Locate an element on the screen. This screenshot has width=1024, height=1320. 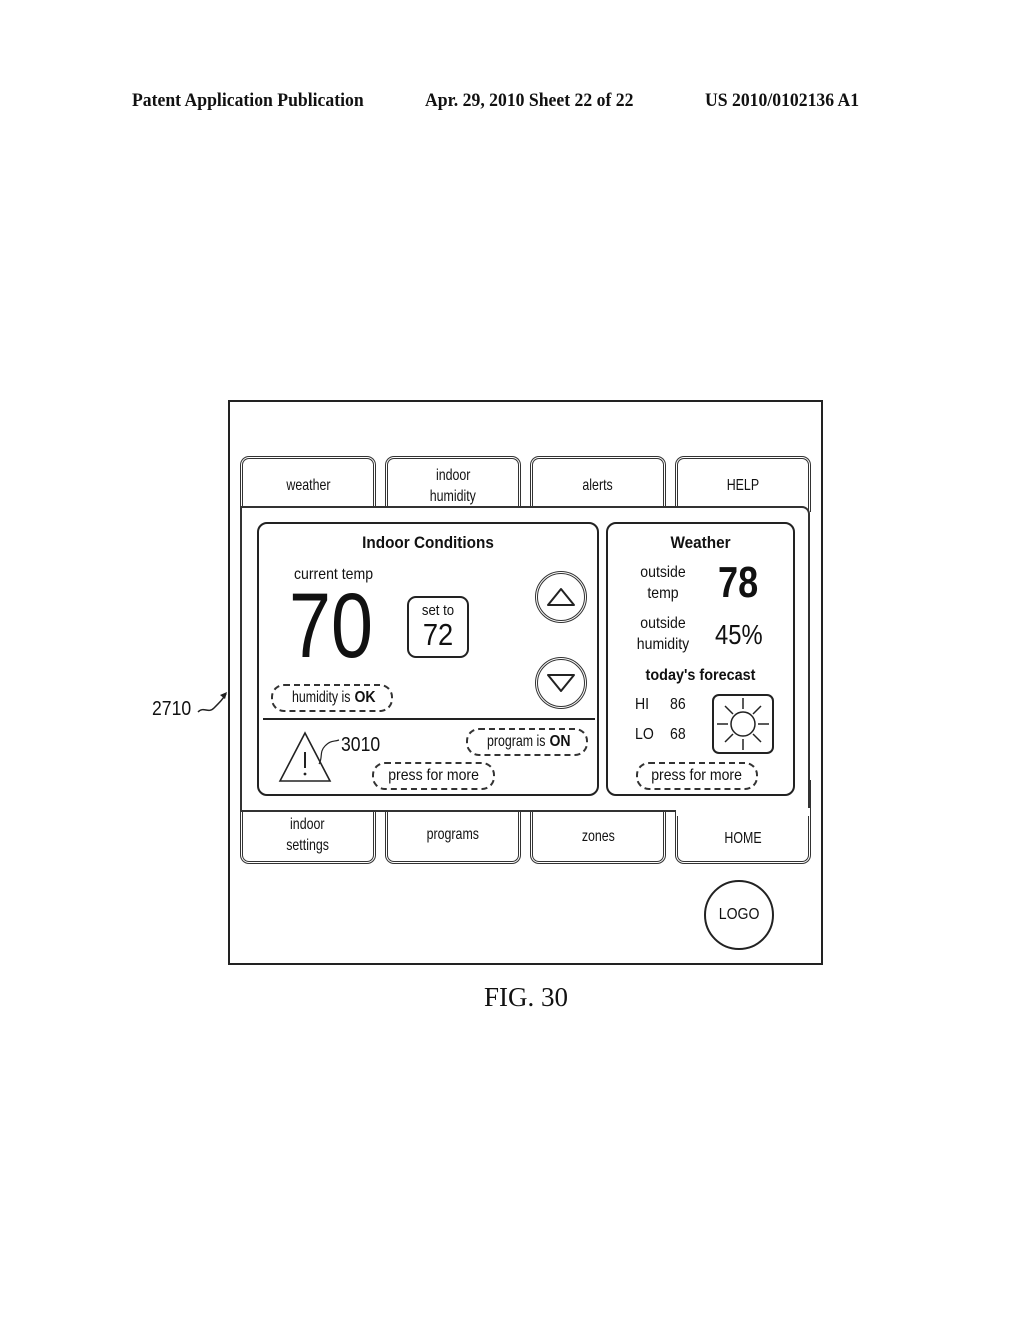
outside-temp-label: outside temp is located at coordinates (663, 583).